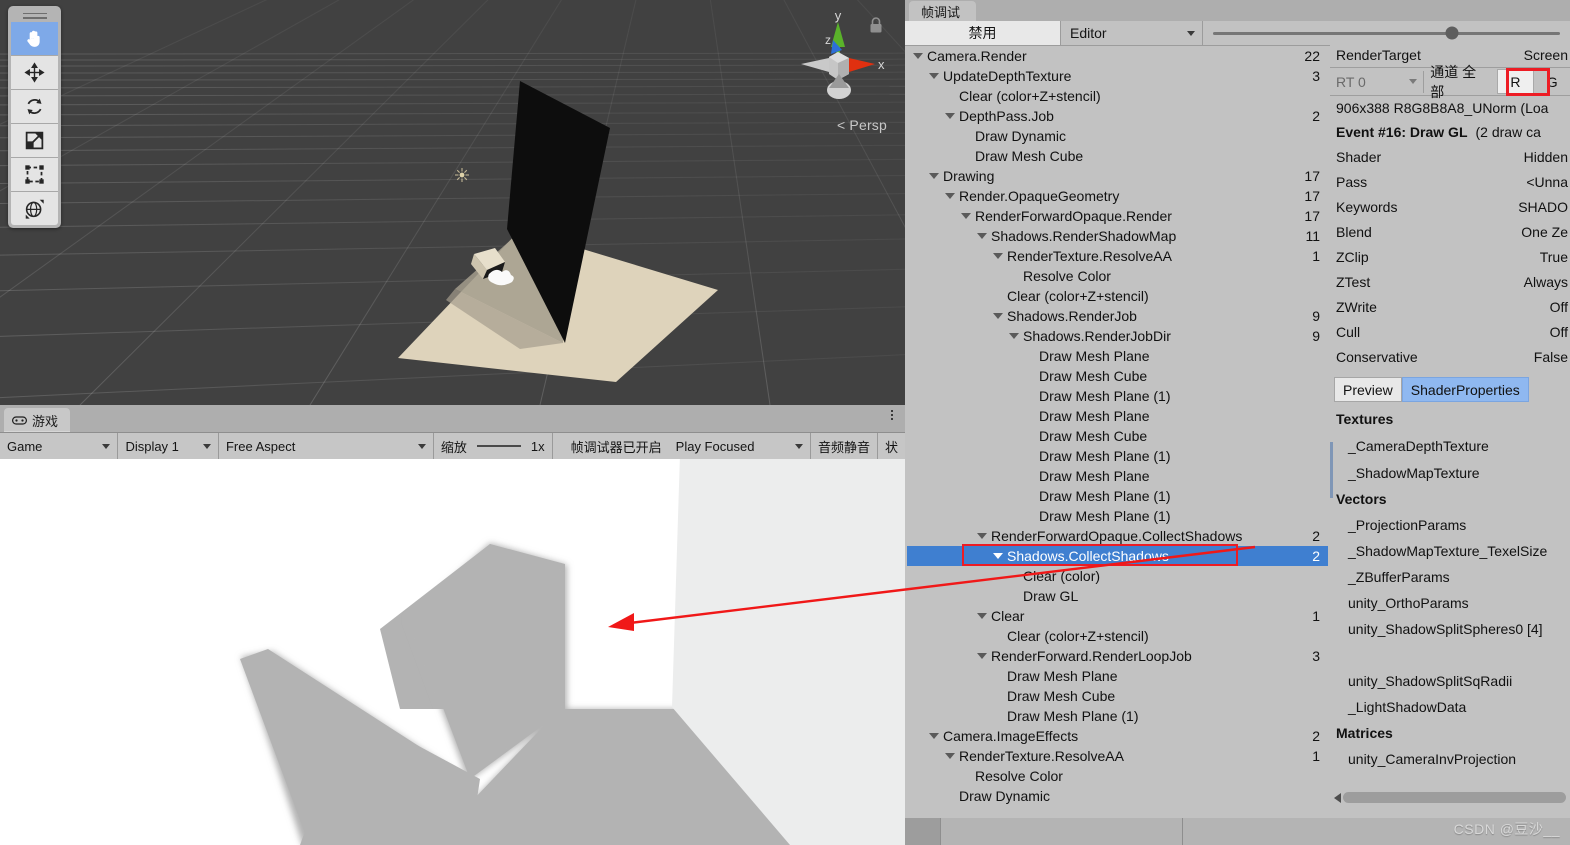 The image size is (1570, 845). I want to click on aspect-ratio-dropdown: Free Aspect, so click(326, 446).